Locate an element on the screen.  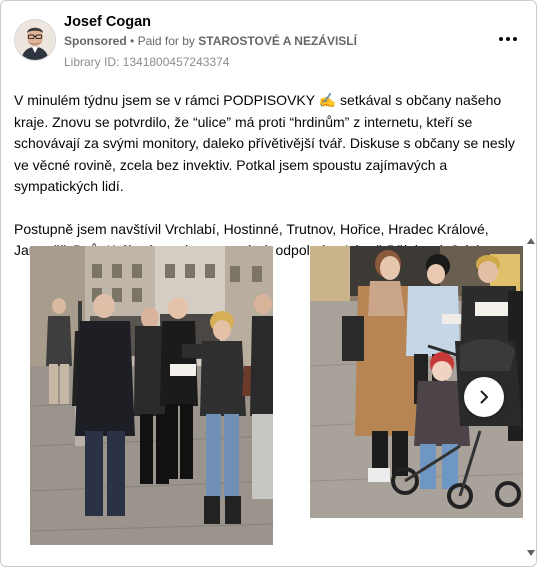
more-options-button is located at coordinates (508, 39).